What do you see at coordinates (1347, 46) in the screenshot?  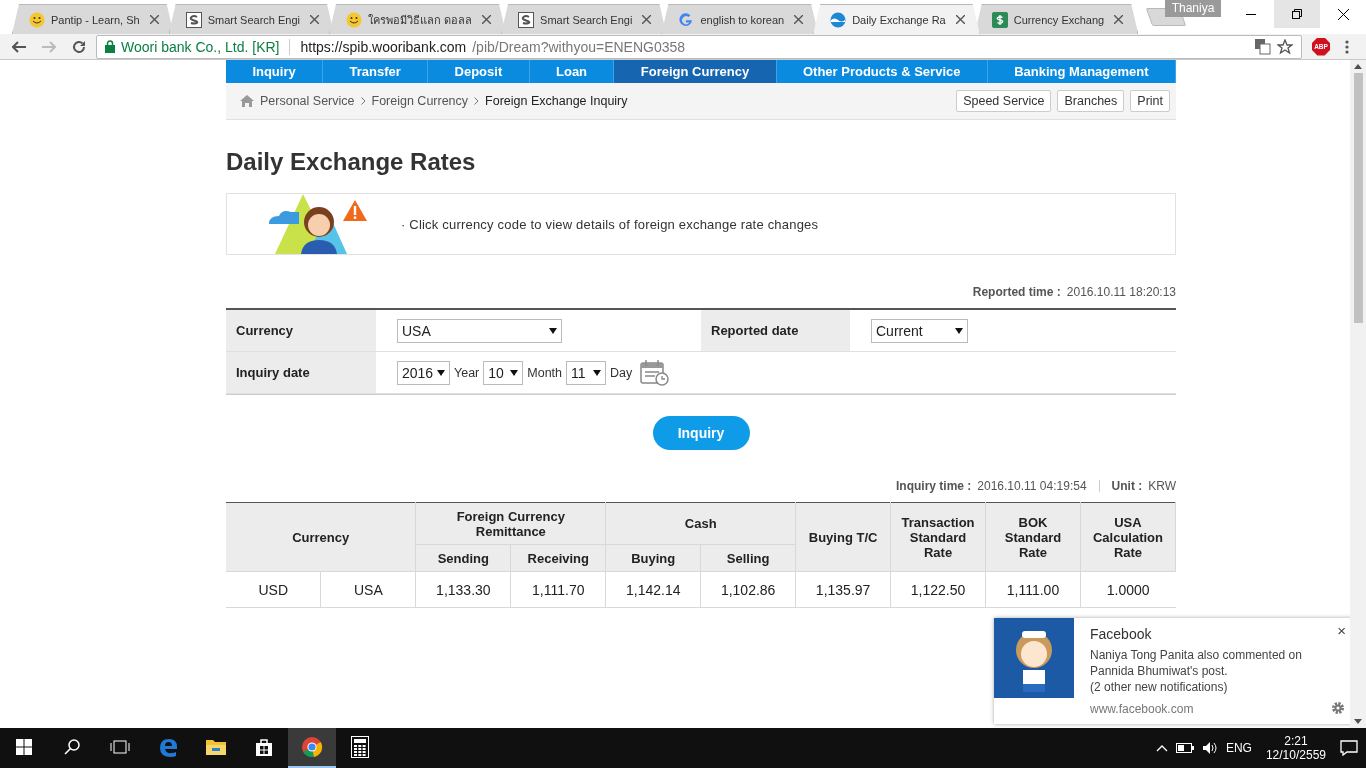 I see `menu-icon` at bounding box center [1347, 46].